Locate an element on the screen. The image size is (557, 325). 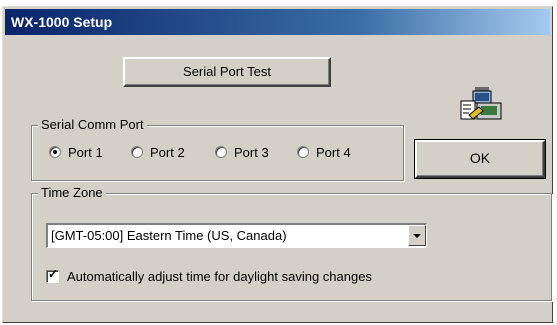
setup-app-icon is located at coordinates (481, 105).